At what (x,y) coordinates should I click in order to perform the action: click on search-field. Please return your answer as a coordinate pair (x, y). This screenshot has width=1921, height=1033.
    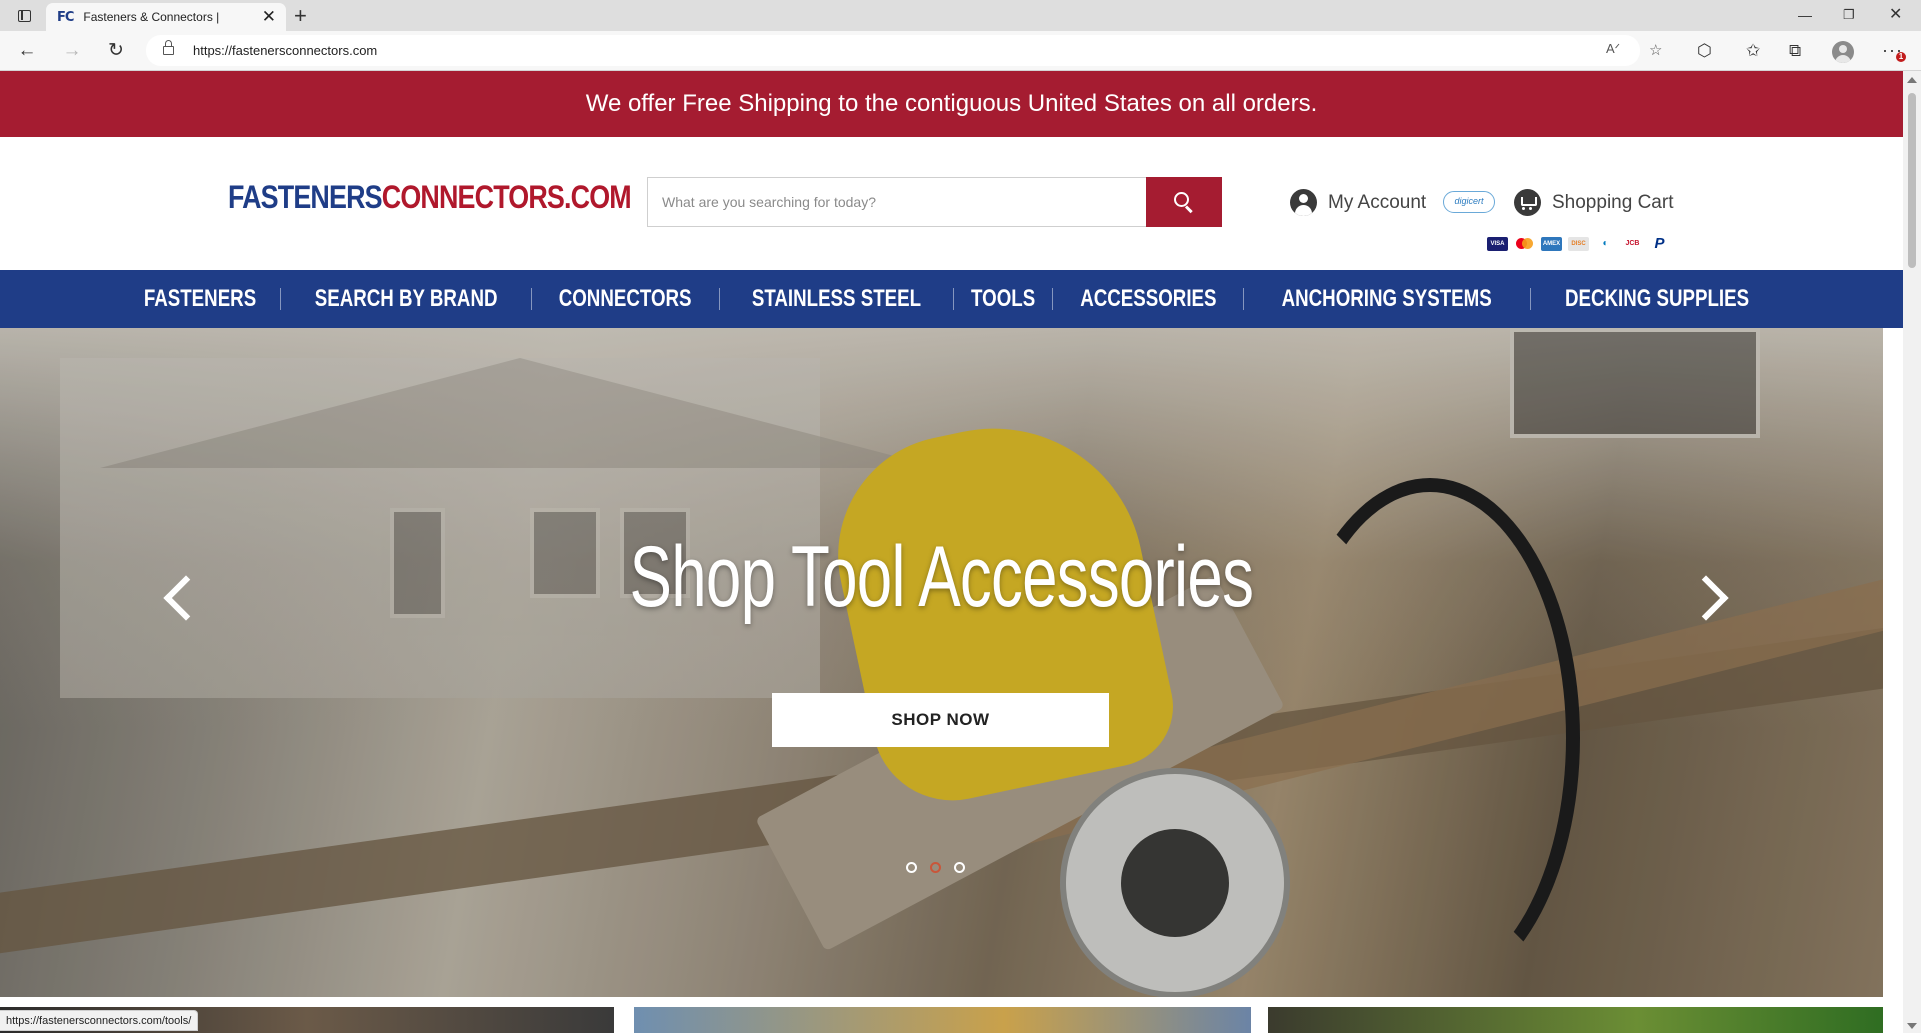
    Looking at the image, I should click on (897, 202).